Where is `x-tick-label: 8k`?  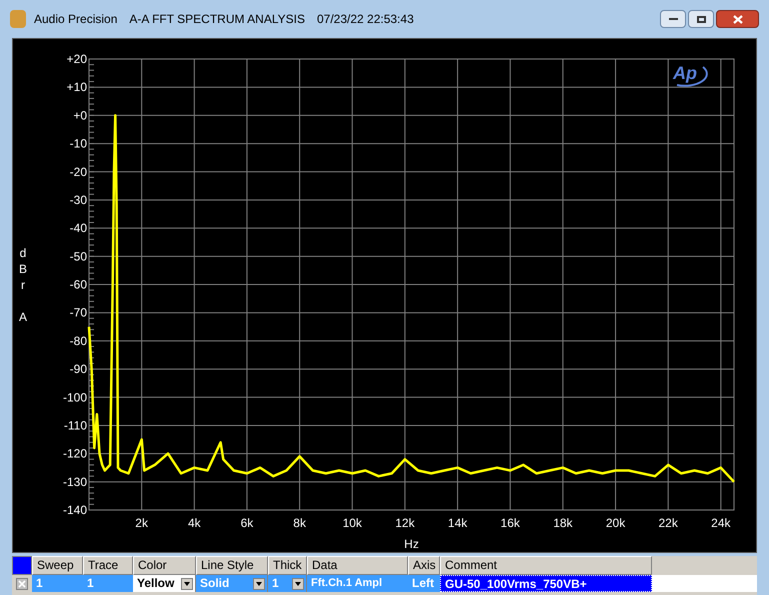
x-tick-label: 8k is located at coordinates (299, 523).